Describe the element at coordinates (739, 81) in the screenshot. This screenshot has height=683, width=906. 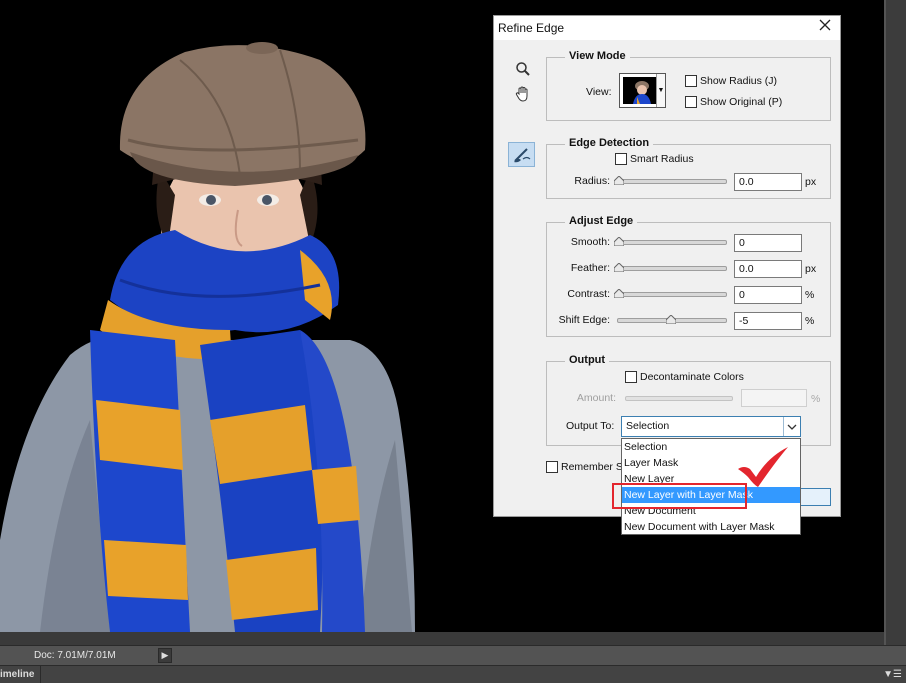
I see `show-radius-label: Show Radius (J)` at that location.